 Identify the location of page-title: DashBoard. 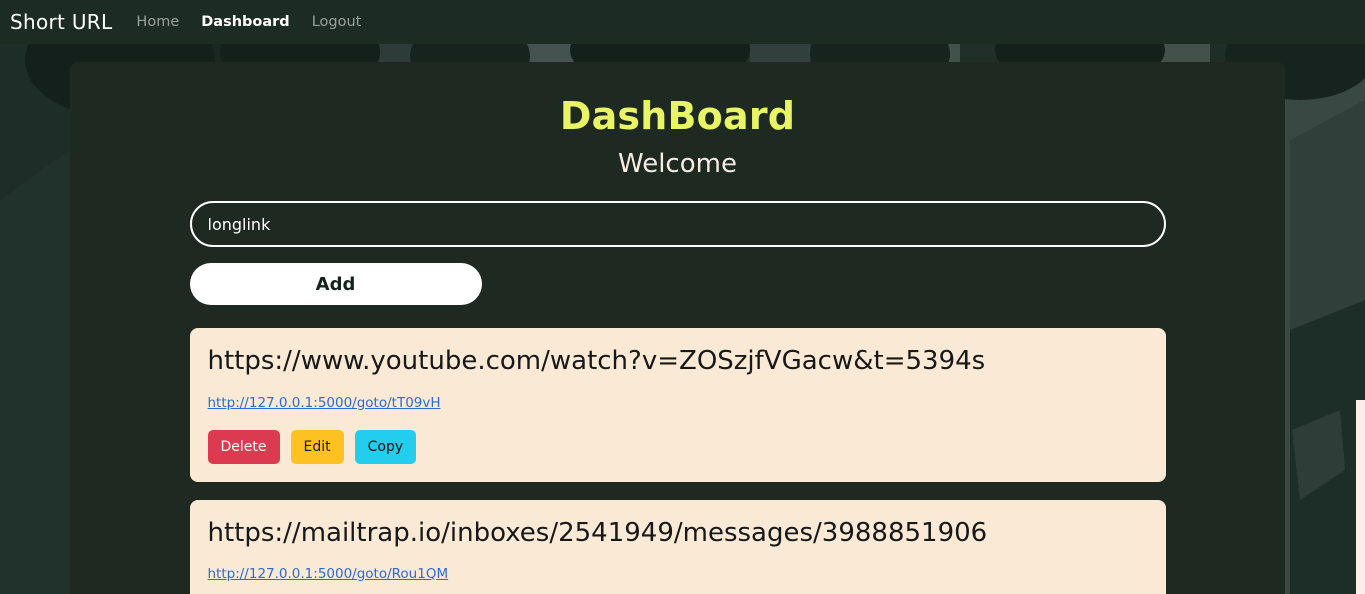
(677, 116).